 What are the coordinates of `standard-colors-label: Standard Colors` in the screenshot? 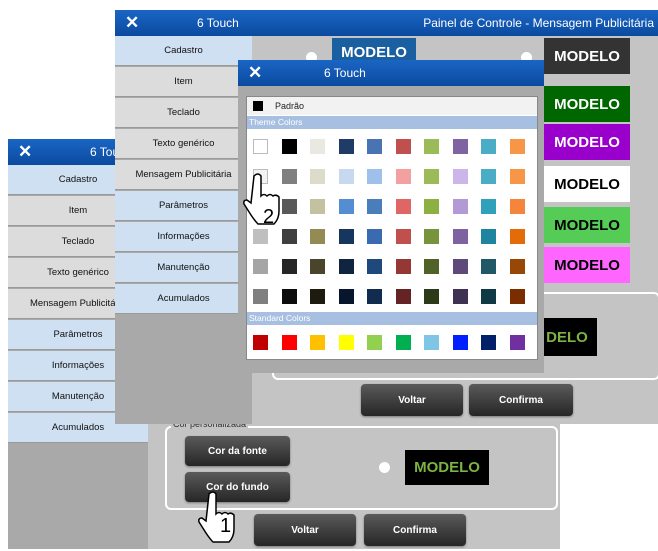 It's located at (280, 318).